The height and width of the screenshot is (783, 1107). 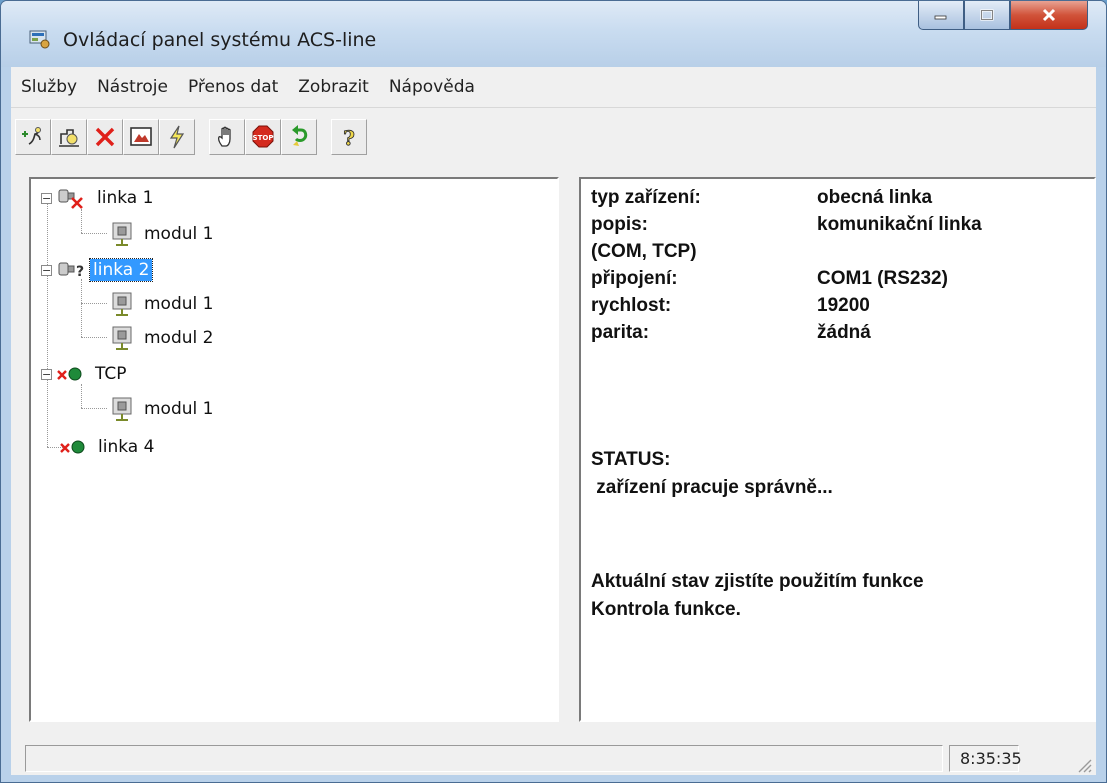 I want to click on connection-value: COM1 (RS232), so click(x=882, y=278).